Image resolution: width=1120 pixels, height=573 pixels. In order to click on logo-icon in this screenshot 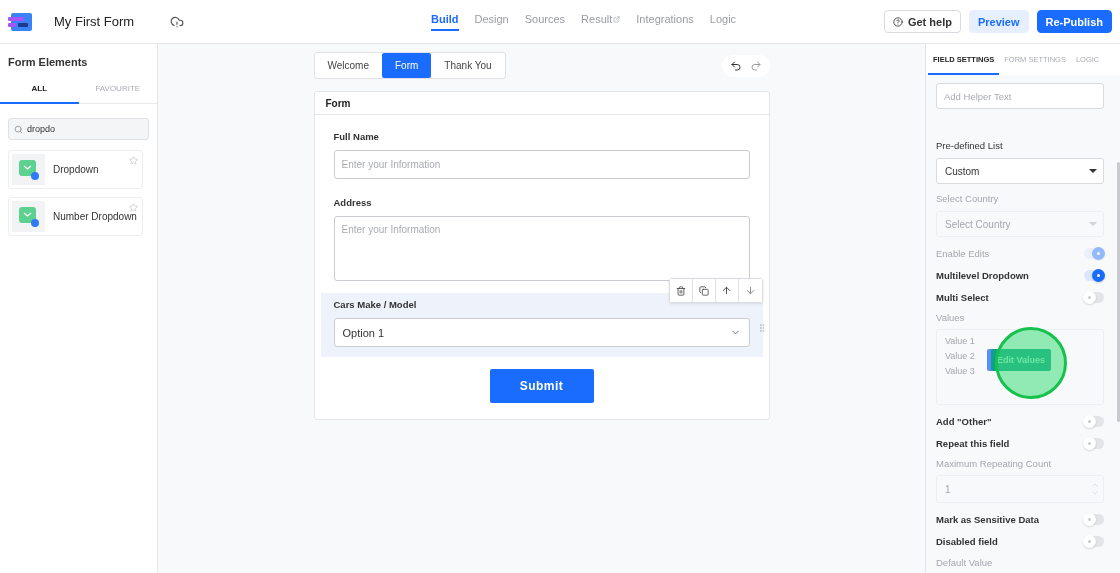, I will do `click(20, 21)`.